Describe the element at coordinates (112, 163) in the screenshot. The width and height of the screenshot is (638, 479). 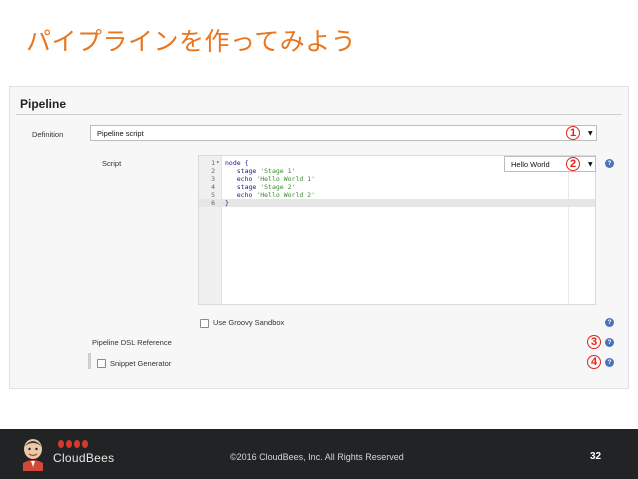
I see `script-label: Script` at that location.